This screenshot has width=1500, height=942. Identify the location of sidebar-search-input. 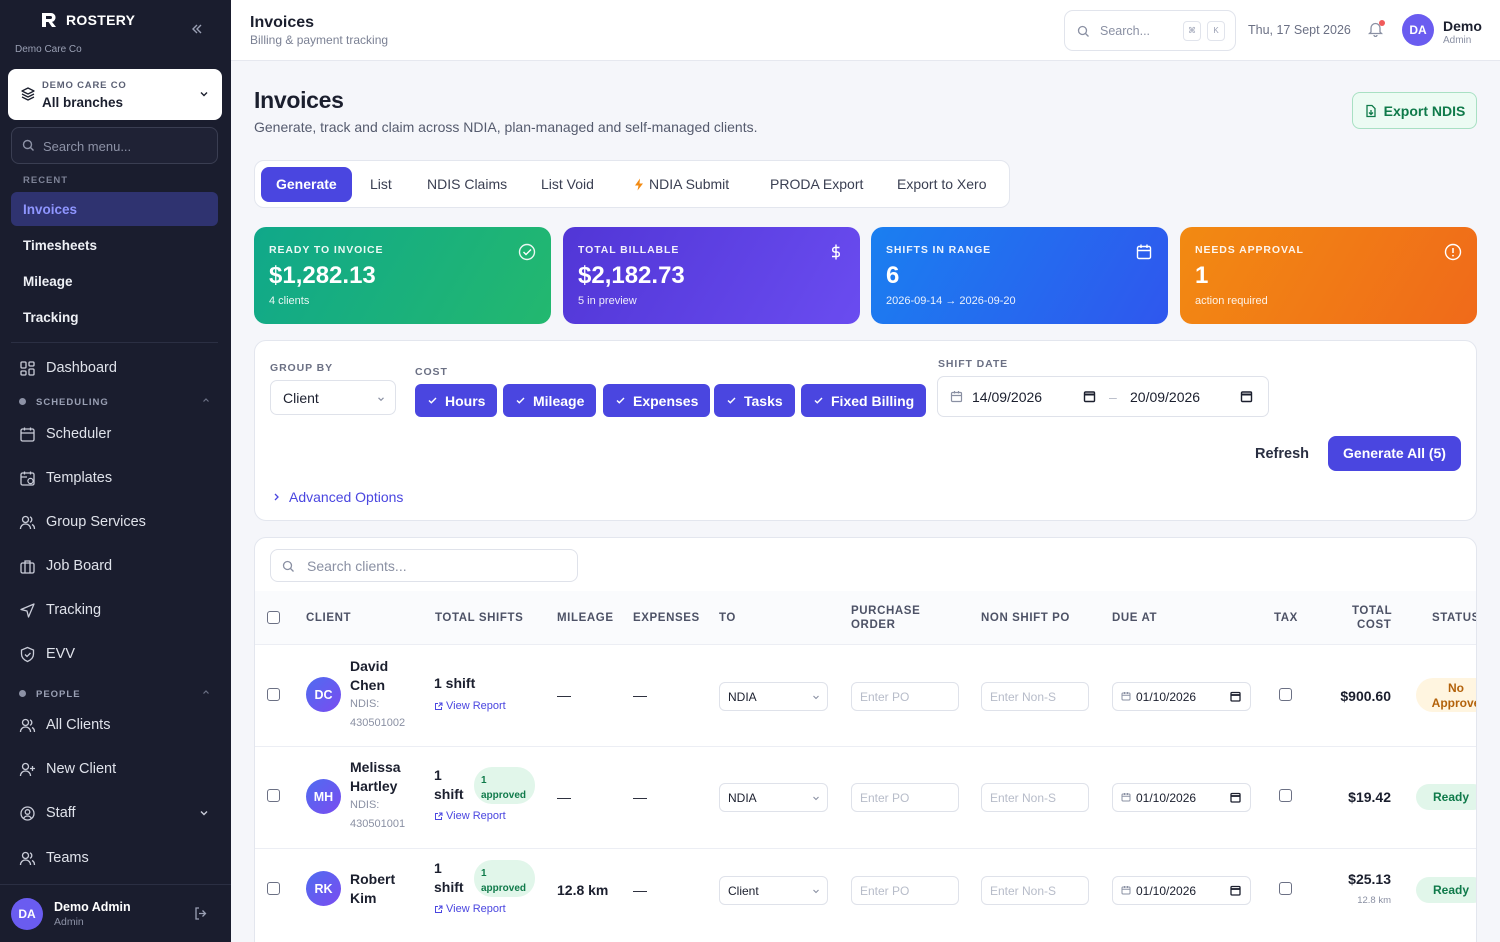
(125, 146).